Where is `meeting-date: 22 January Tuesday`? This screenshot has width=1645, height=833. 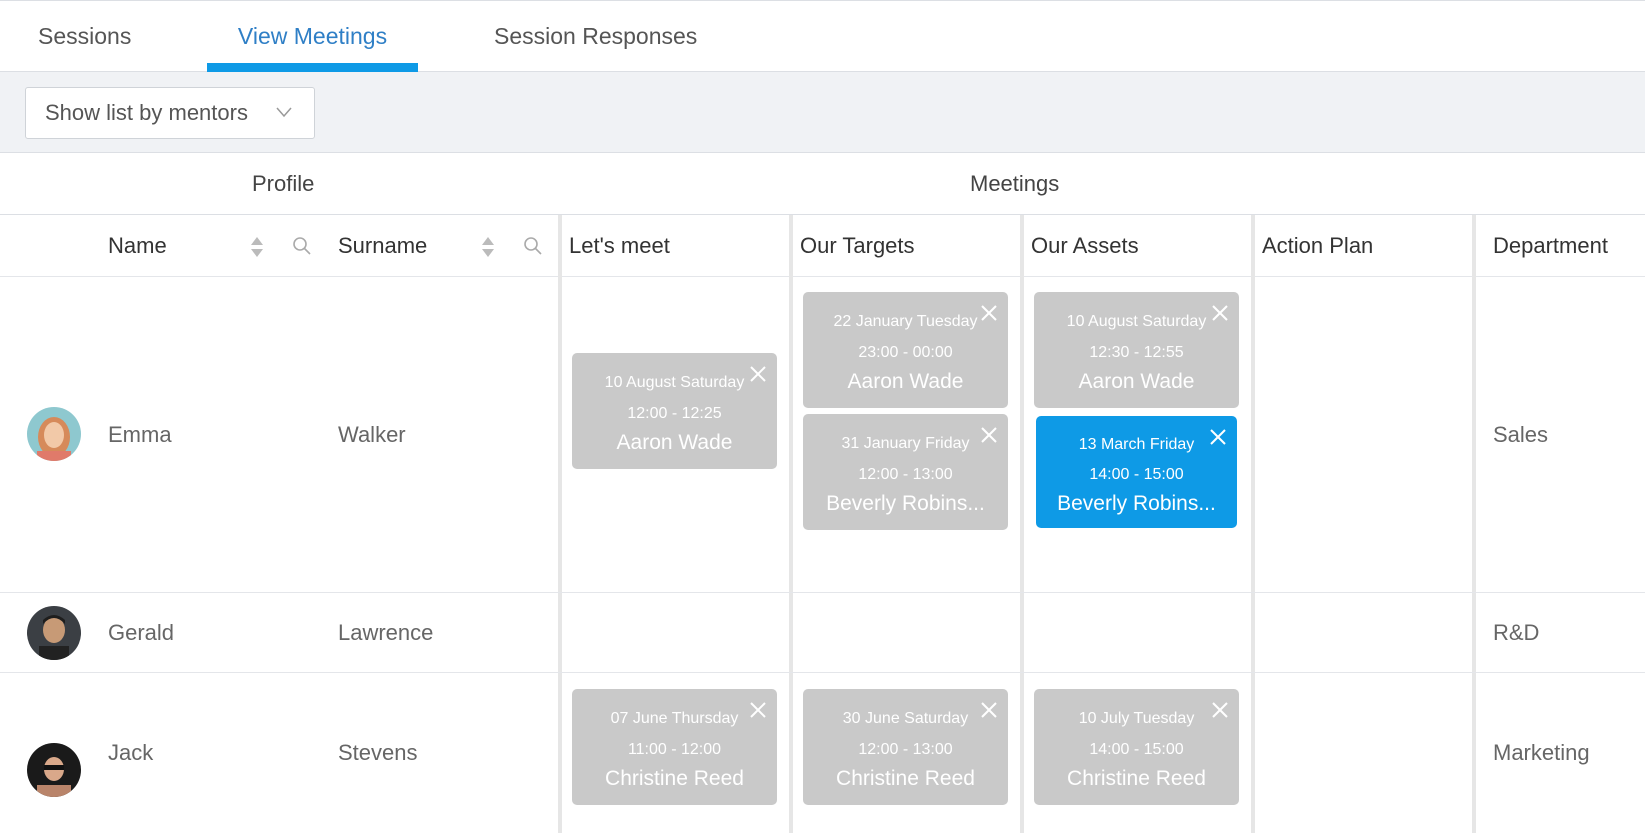 meeting-date: 22 January Tuesday is located at coordinates (905, 321).